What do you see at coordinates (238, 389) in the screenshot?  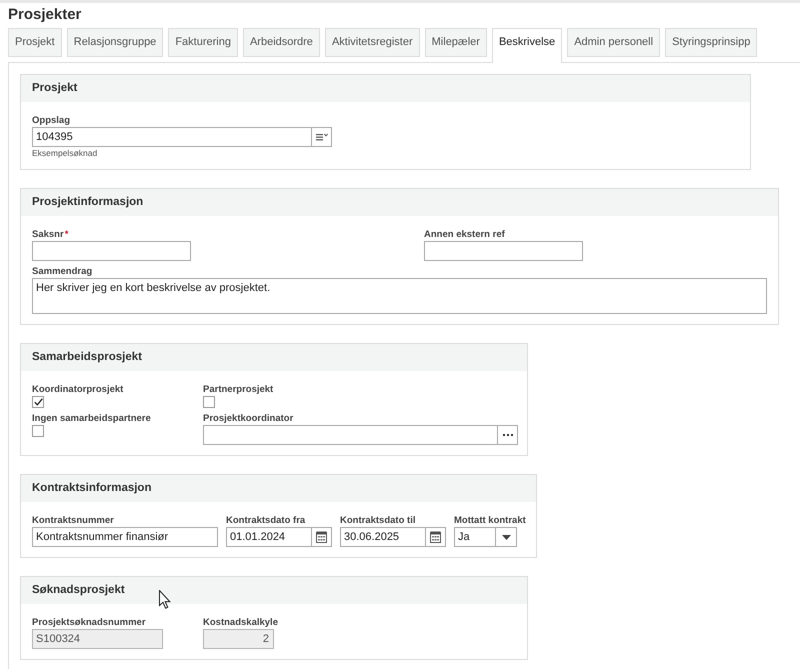 I see `field-label: Partnerprosjekt` at bounding box center [238, 389].